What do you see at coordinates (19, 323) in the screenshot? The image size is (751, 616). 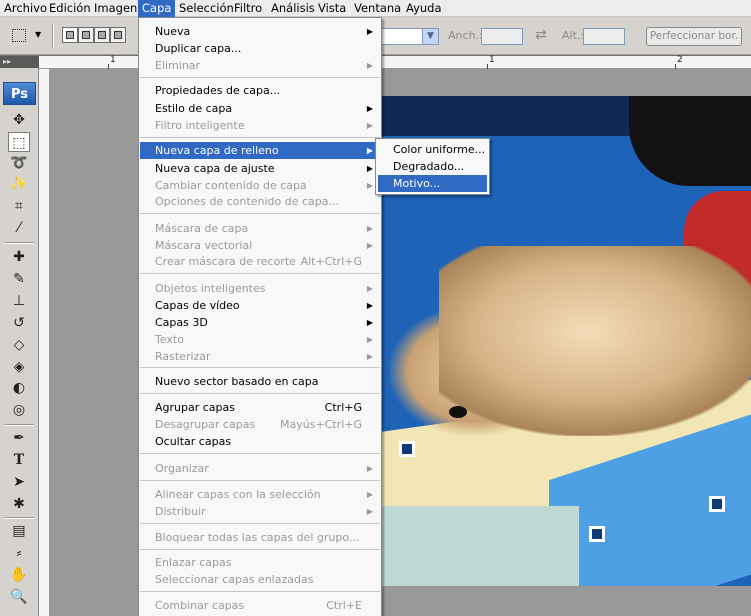 I see `history-brush-tool-icon: ↺` at bounding box center [19, 323].